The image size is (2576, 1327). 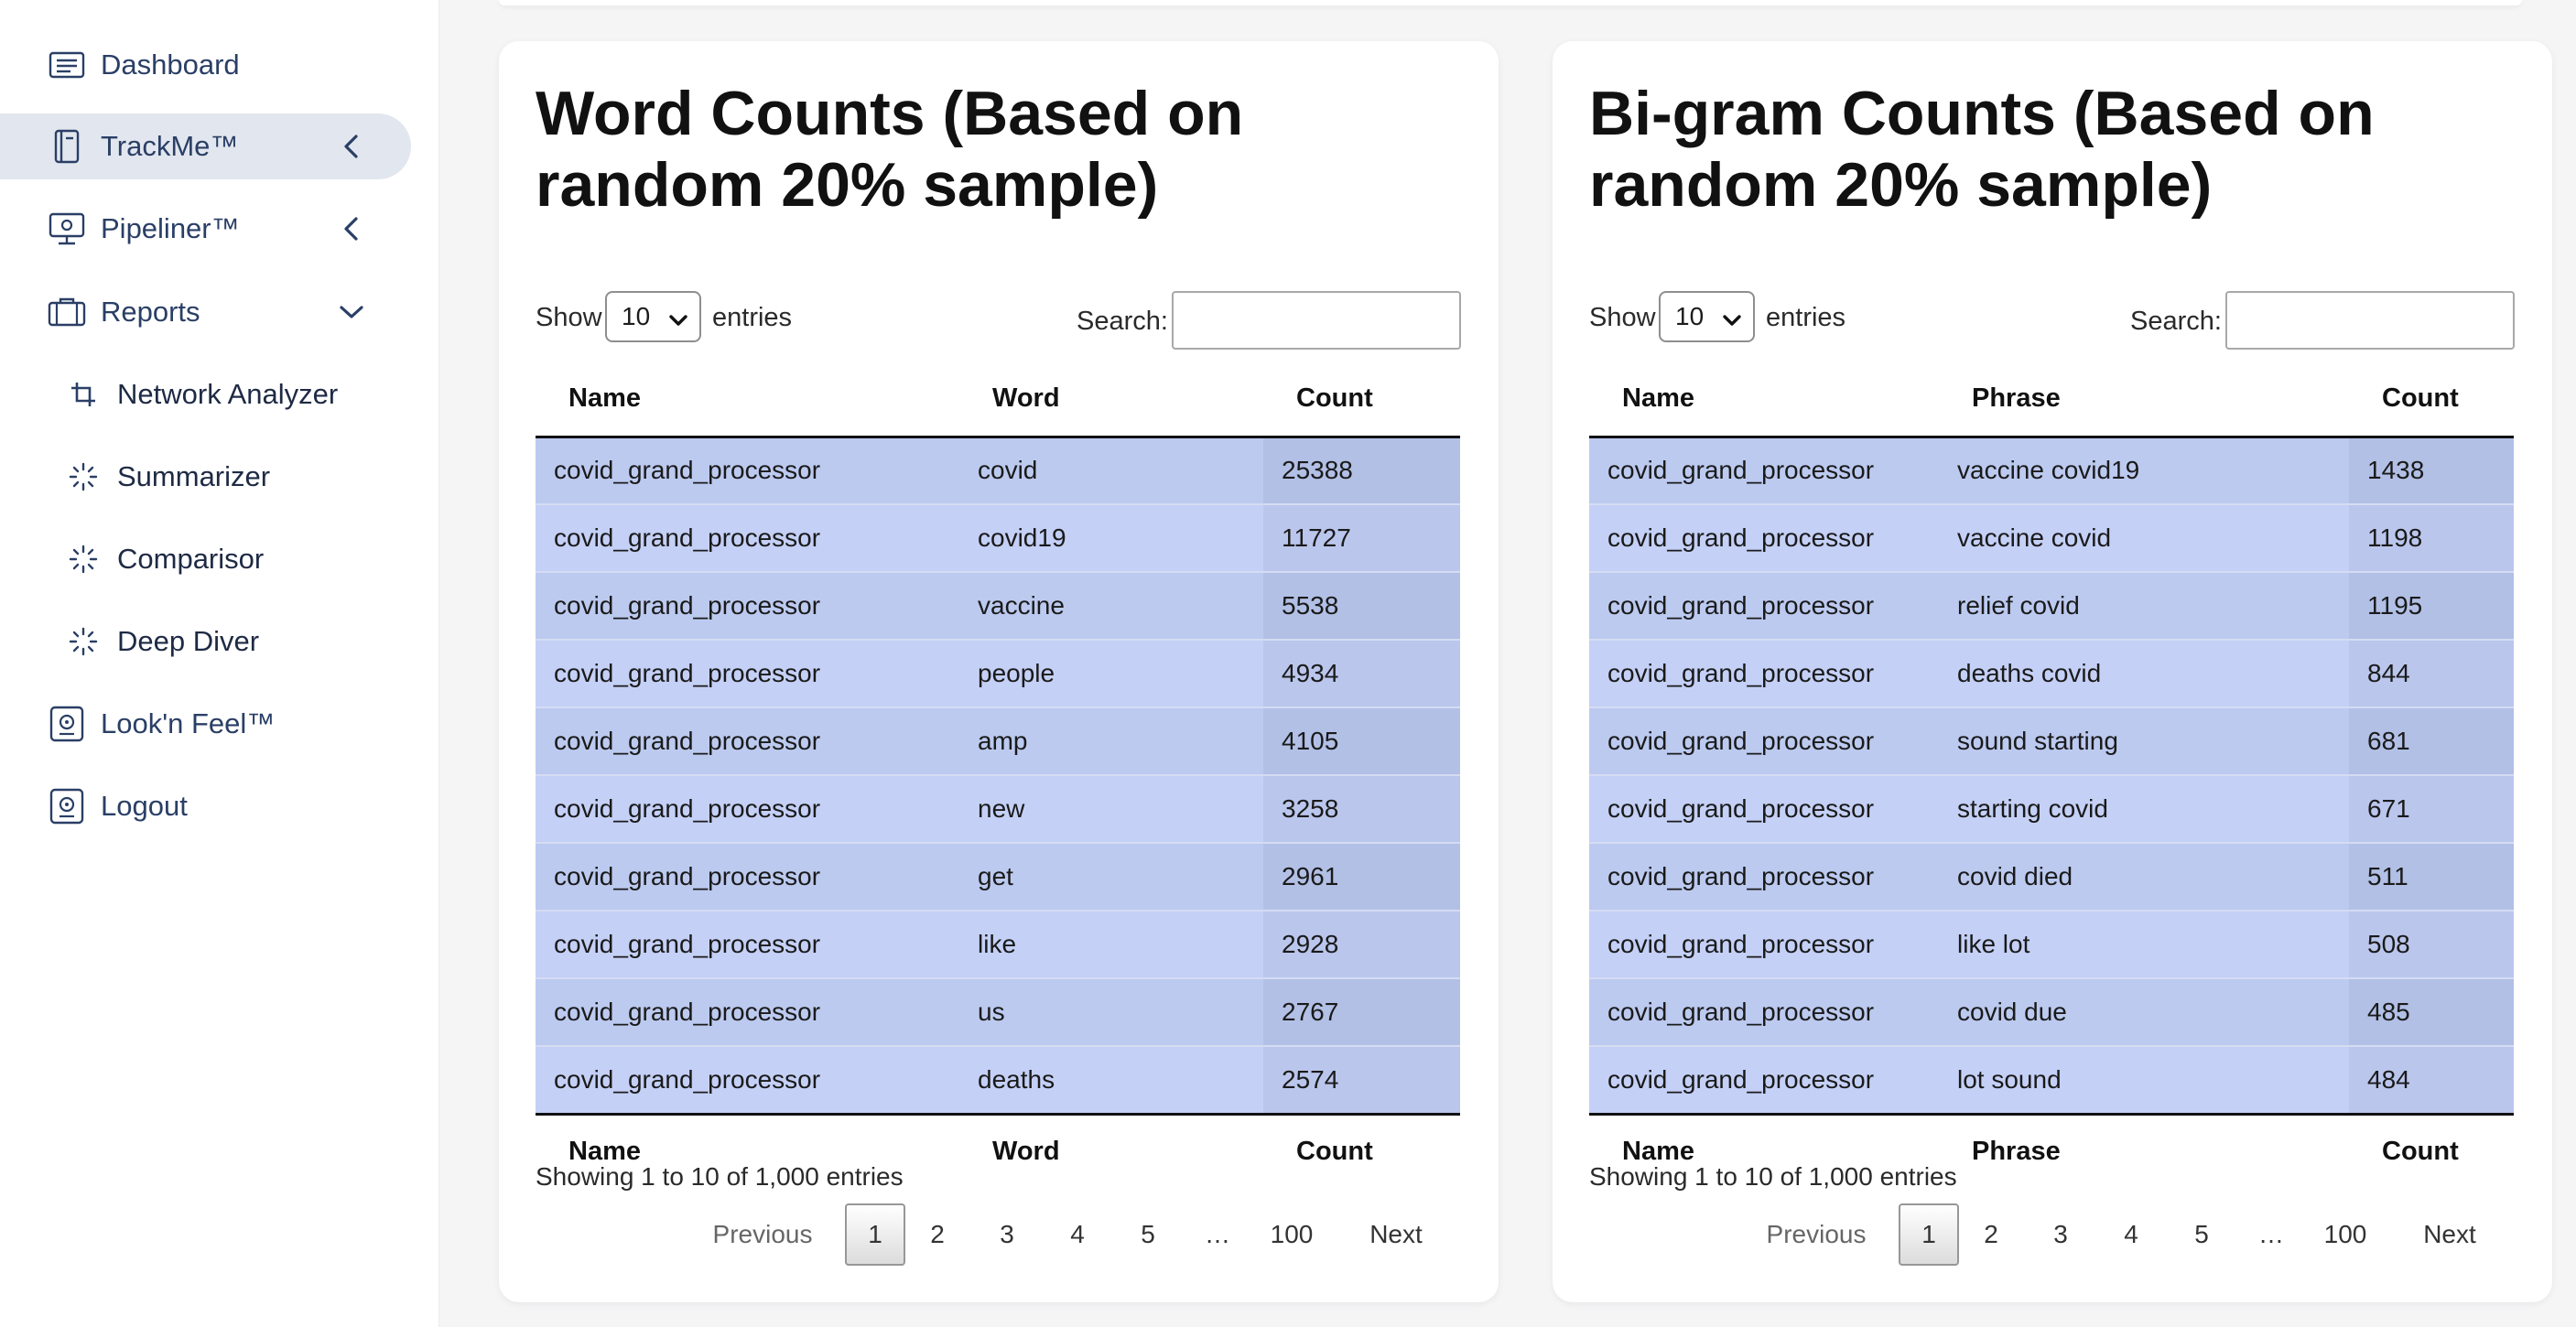 I want to click on table-cell: 2928, so click(x=1361, y=944).